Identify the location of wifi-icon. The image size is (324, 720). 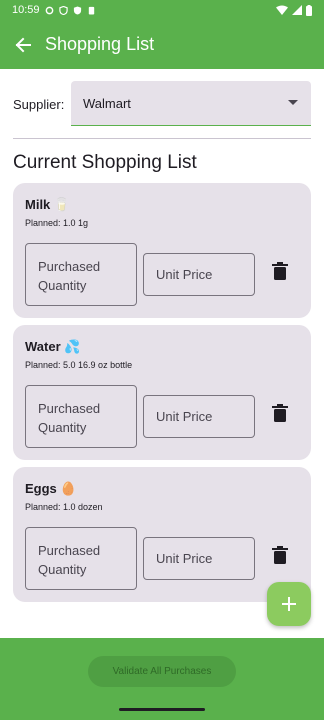
(282, 10).